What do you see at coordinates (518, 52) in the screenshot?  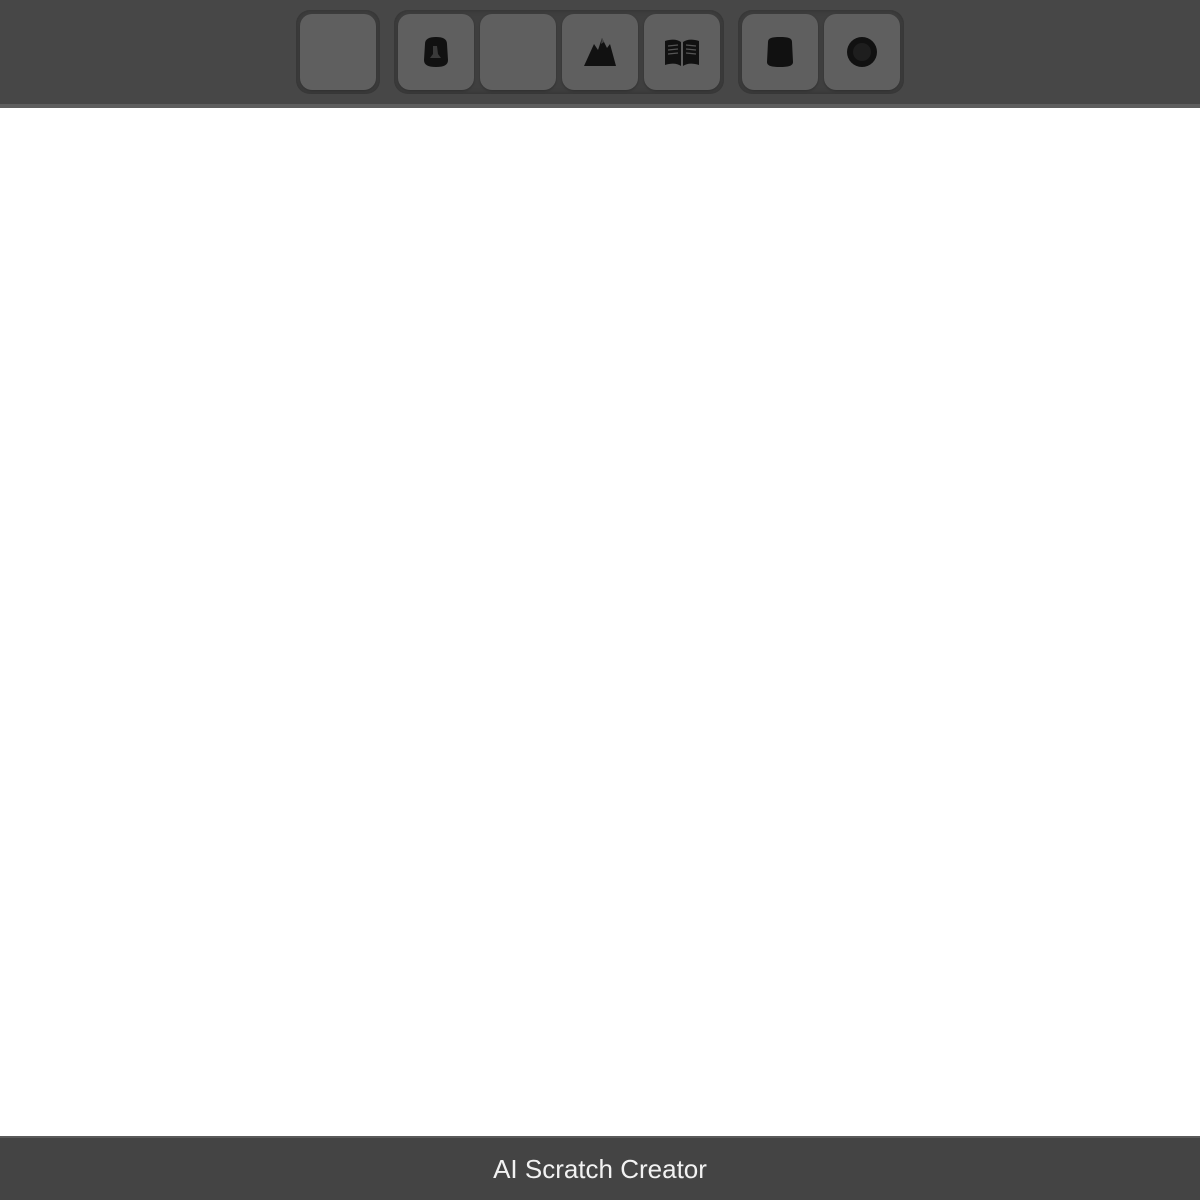 I see `empty-slot-button` at bounding box center [518, 52].